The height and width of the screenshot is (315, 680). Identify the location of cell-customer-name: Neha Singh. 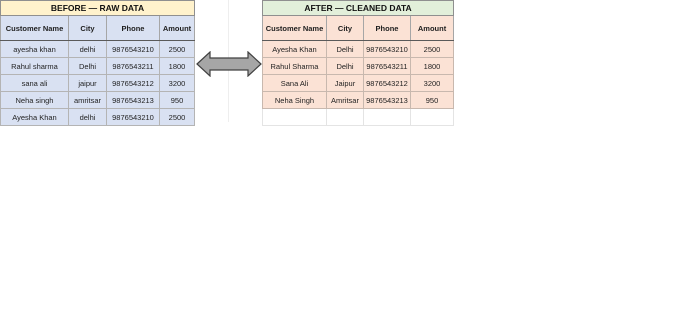
(294, 100).